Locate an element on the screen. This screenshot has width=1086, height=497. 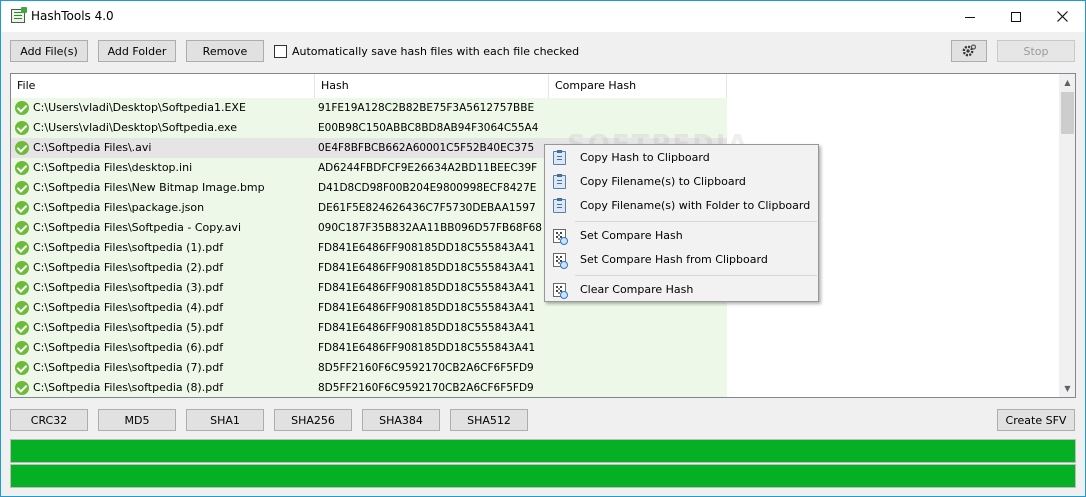
create-sfv-button: Create SFV is located at coordinates (1036, 420).